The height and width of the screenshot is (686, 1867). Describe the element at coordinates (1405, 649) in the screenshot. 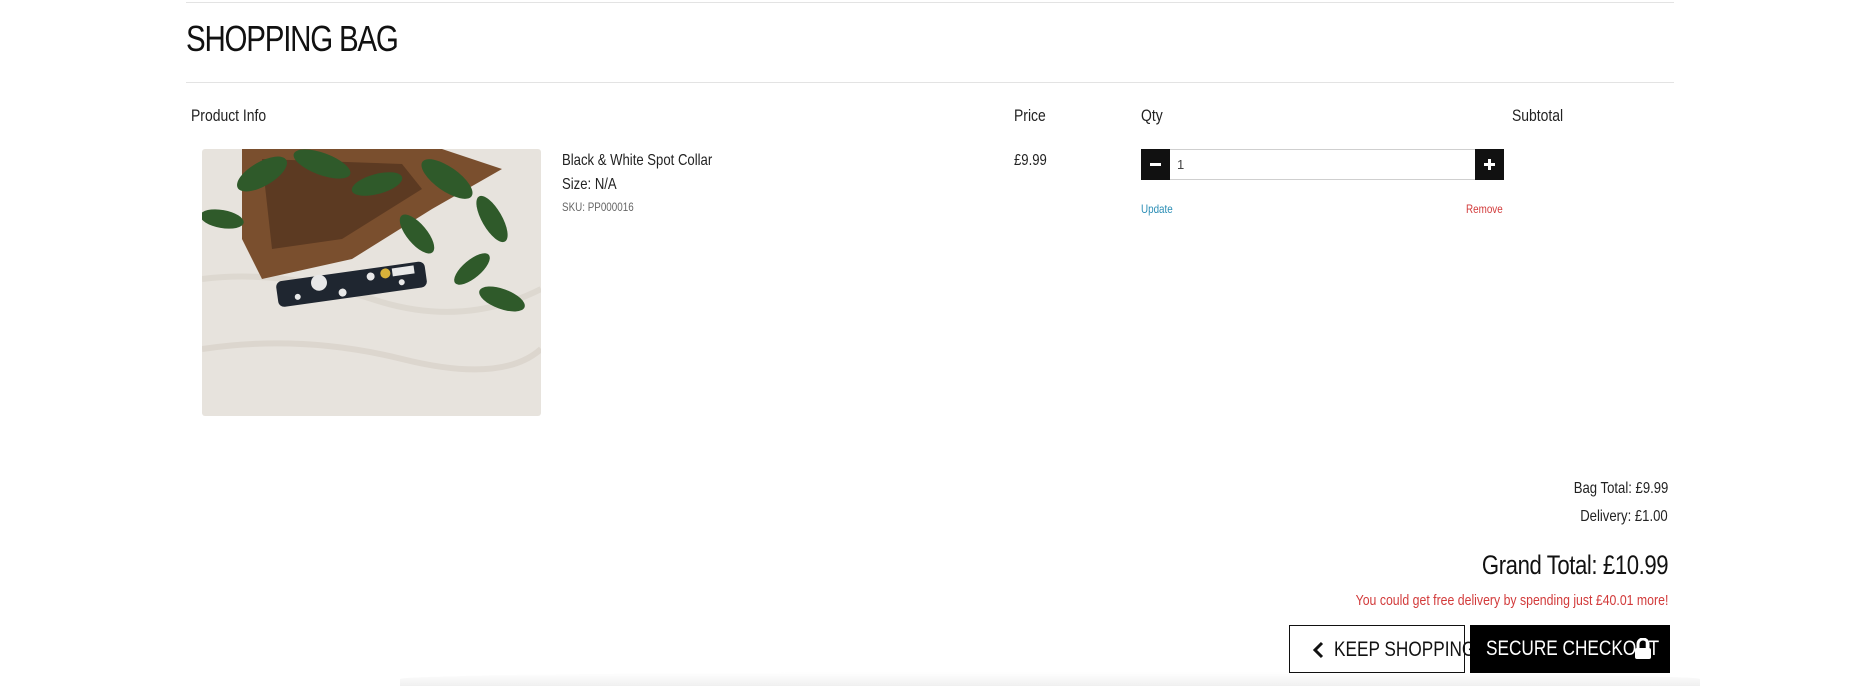

I see `keep-shopping-label: KEEP SHOPPING` at that location.